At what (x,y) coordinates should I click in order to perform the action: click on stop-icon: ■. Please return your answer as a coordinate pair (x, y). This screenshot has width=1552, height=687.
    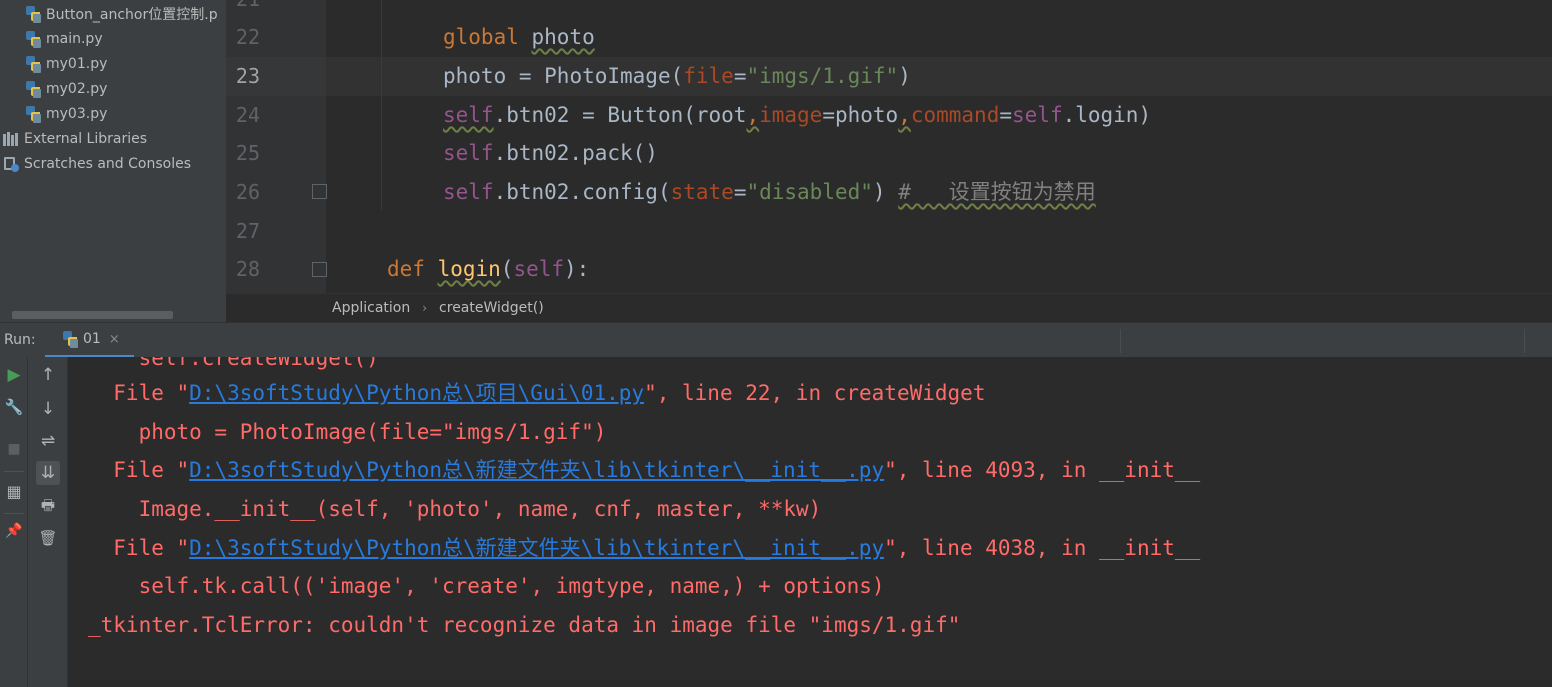
    Looking at the image, I should click on (14, 449).